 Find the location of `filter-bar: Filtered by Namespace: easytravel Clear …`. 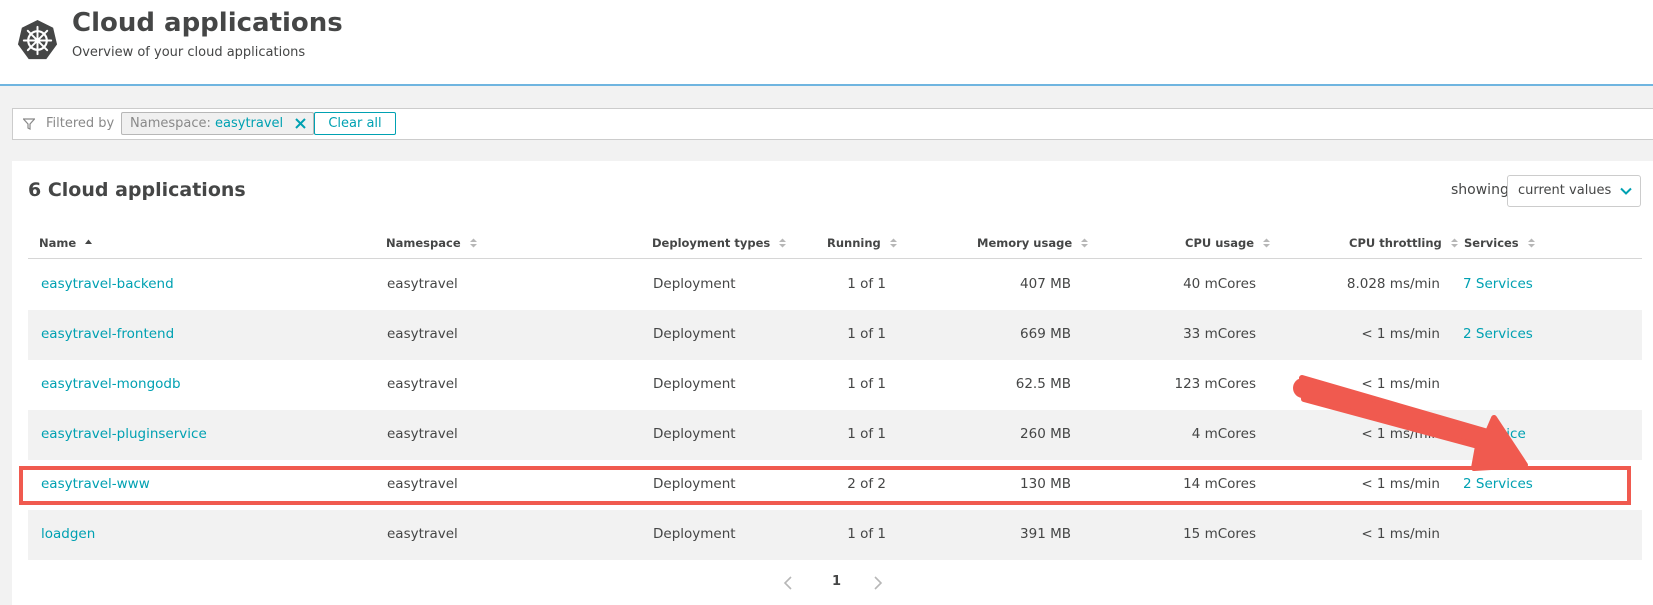

filter-bar: Filtered by Namespace: easytravel Clear … is located at coordinates (832, 124).